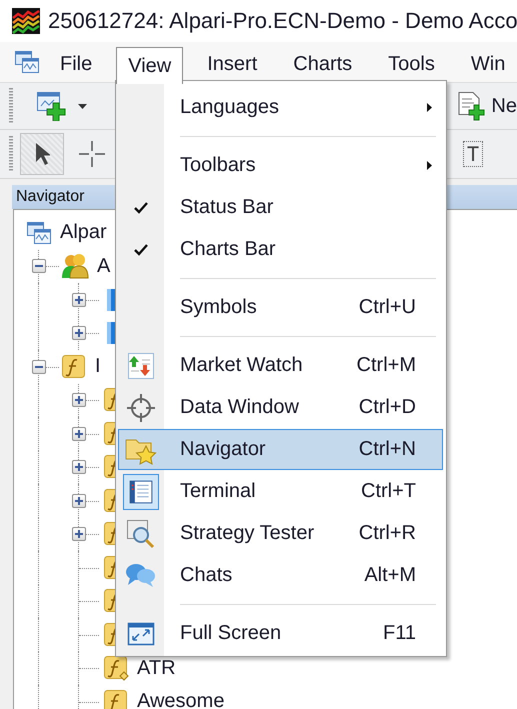  I want to click on people-icon, so click(75, 266).